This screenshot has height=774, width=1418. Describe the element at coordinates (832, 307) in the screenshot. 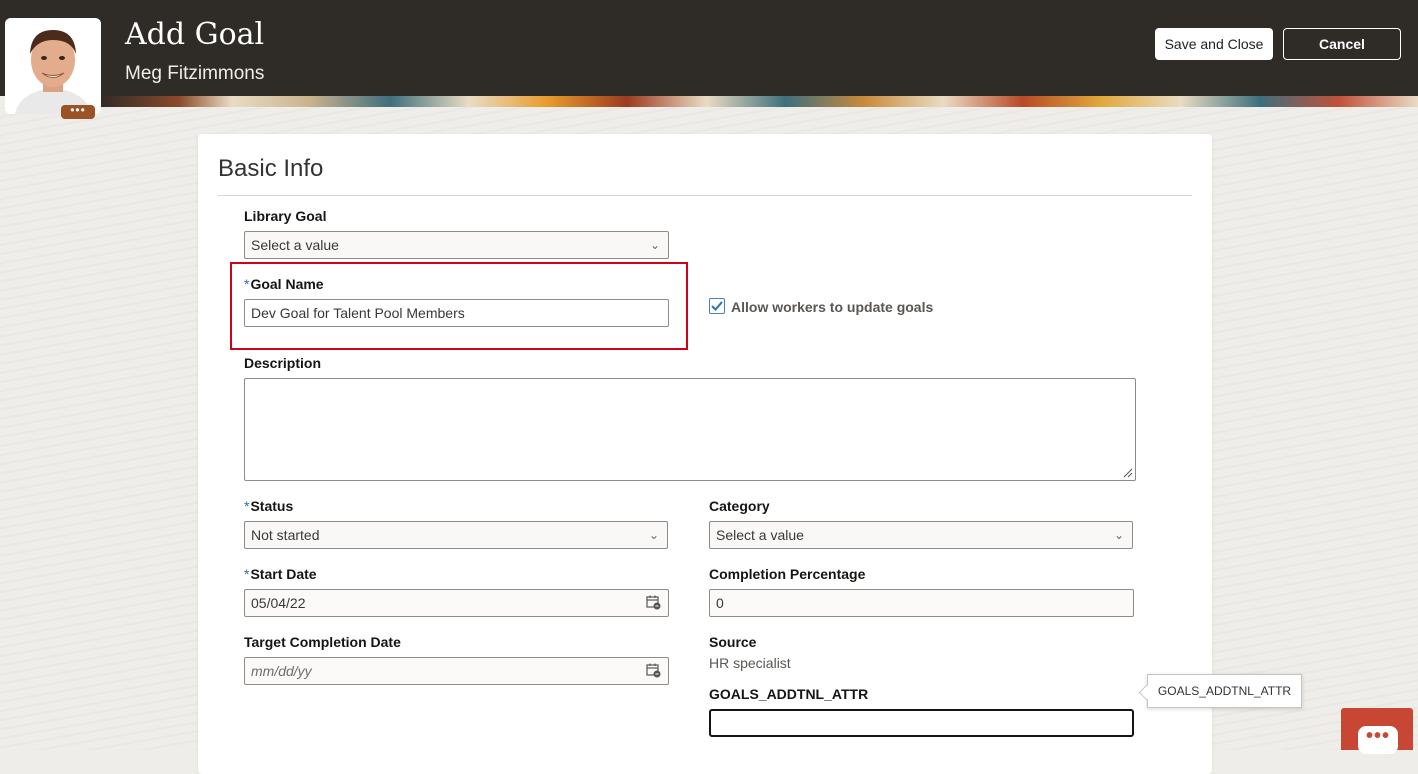

I see `allow-update-label: Allow workers to update goals` at that location.